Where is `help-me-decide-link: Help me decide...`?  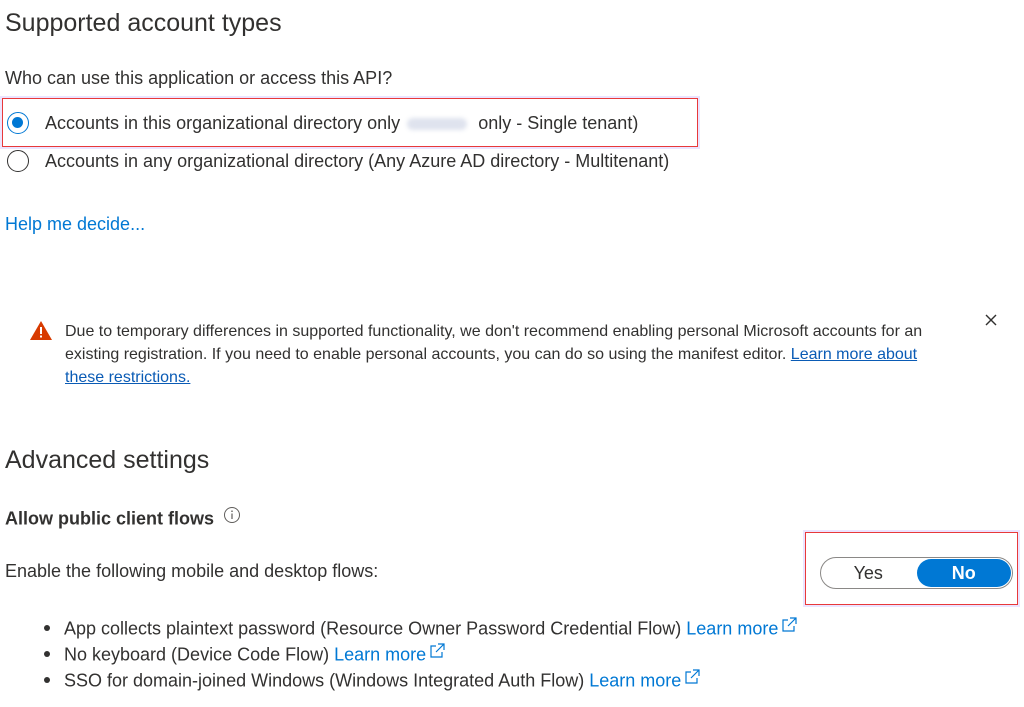
help-me-decide-link: Help me decide... is located at coordinates (75, 224).